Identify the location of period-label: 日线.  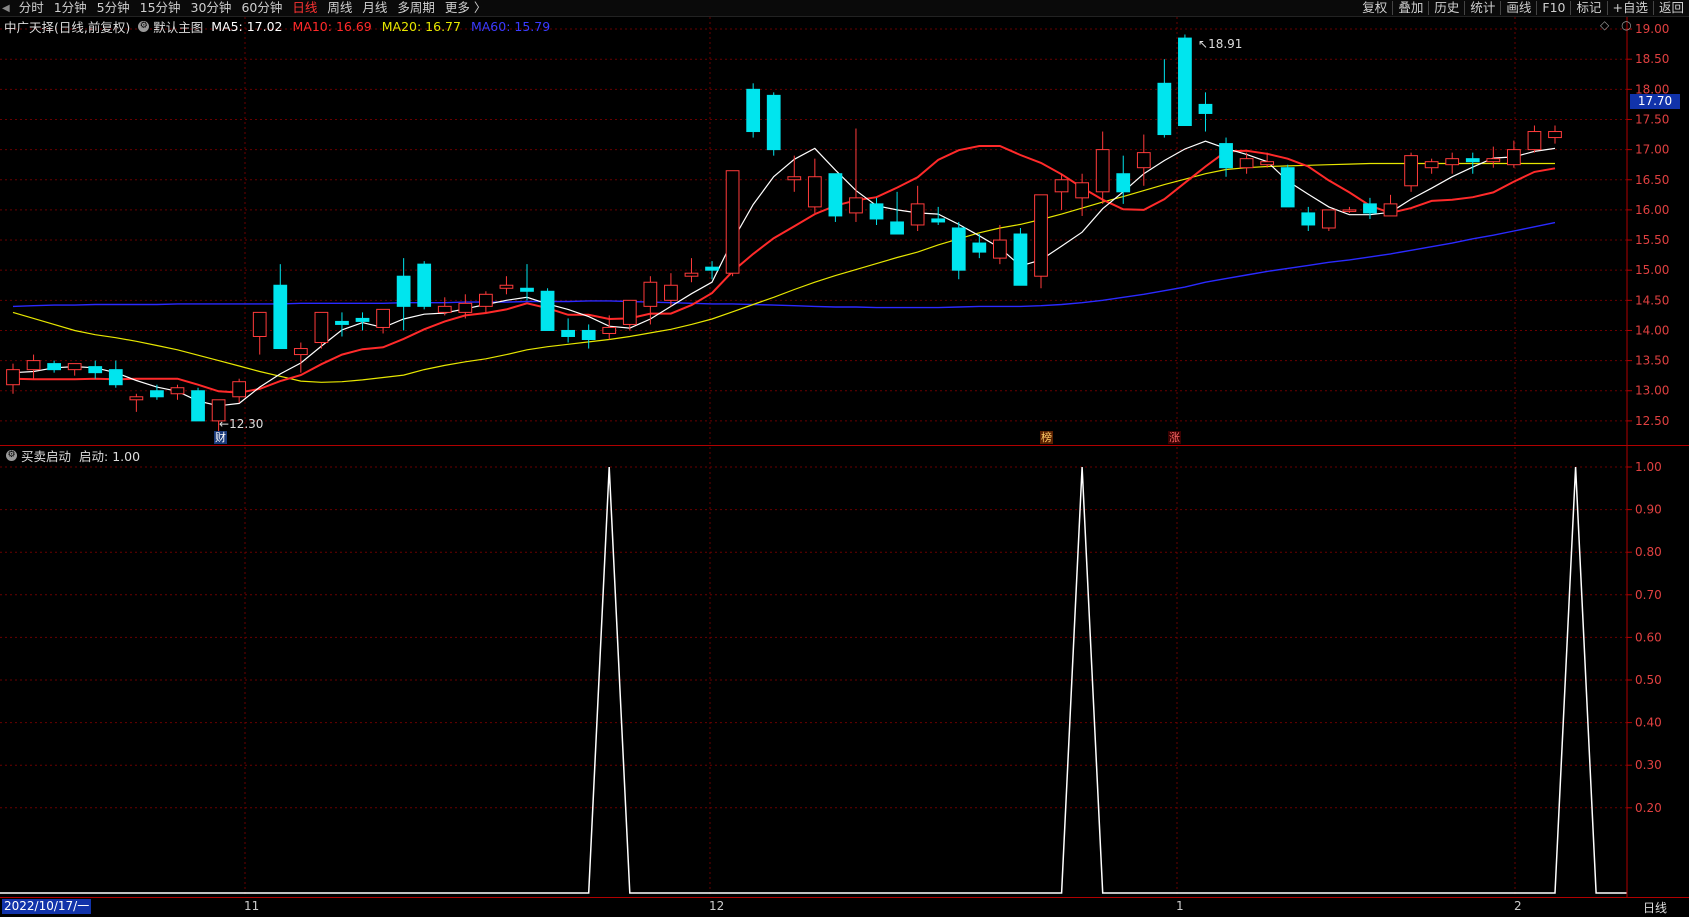
(1655, 907).